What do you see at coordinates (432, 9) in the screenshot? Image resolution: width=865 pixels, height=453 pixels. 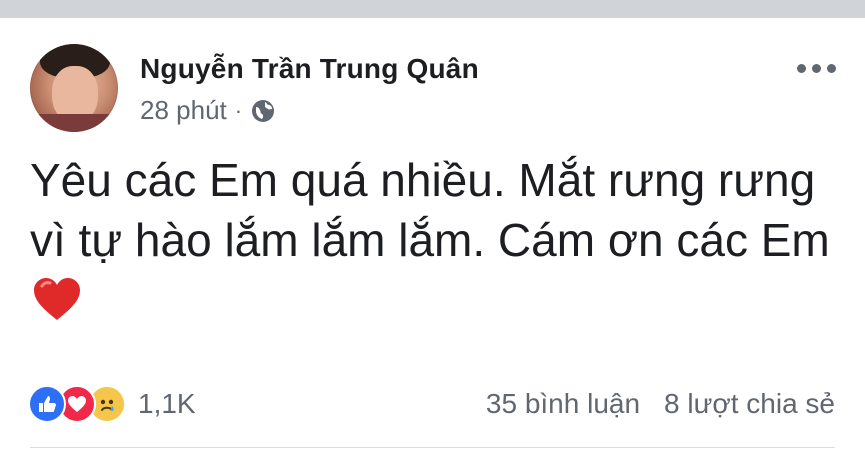 I see `status-bar` at bounding box center [432, 9].